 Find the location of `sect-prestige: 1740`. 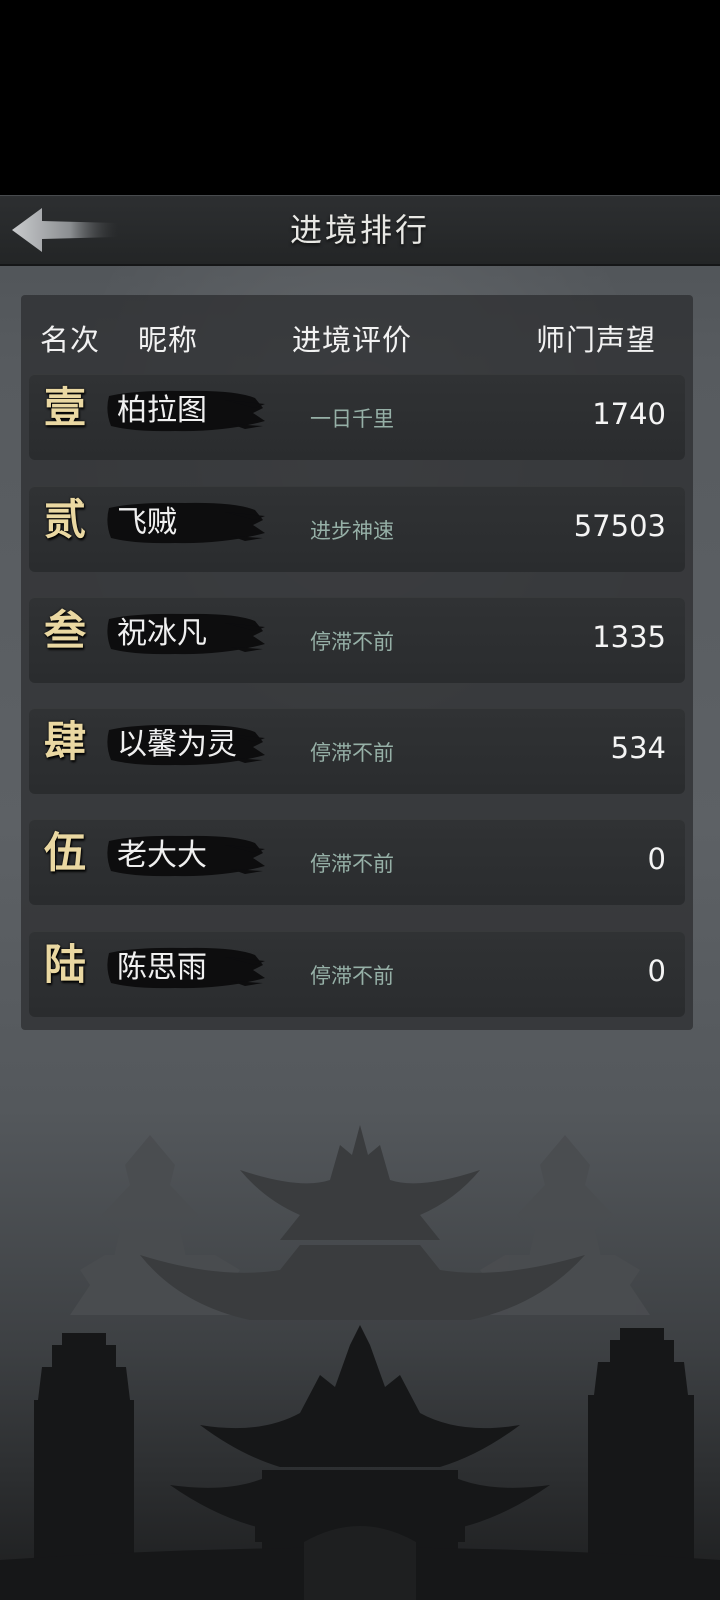

sect-prestige: 1740 is located at coordinates (629, 414).